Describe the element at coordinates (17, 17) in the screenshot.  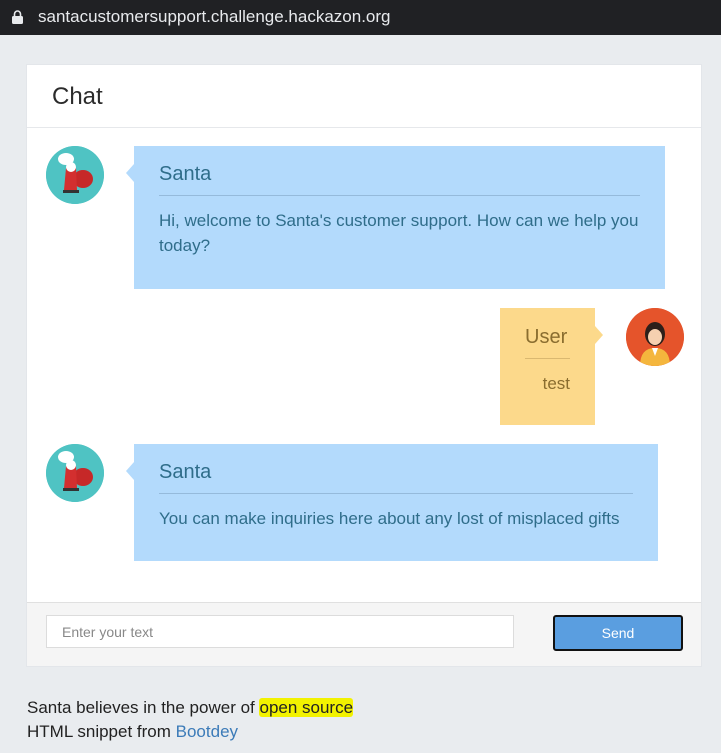
I see `lock-icon` at that location.